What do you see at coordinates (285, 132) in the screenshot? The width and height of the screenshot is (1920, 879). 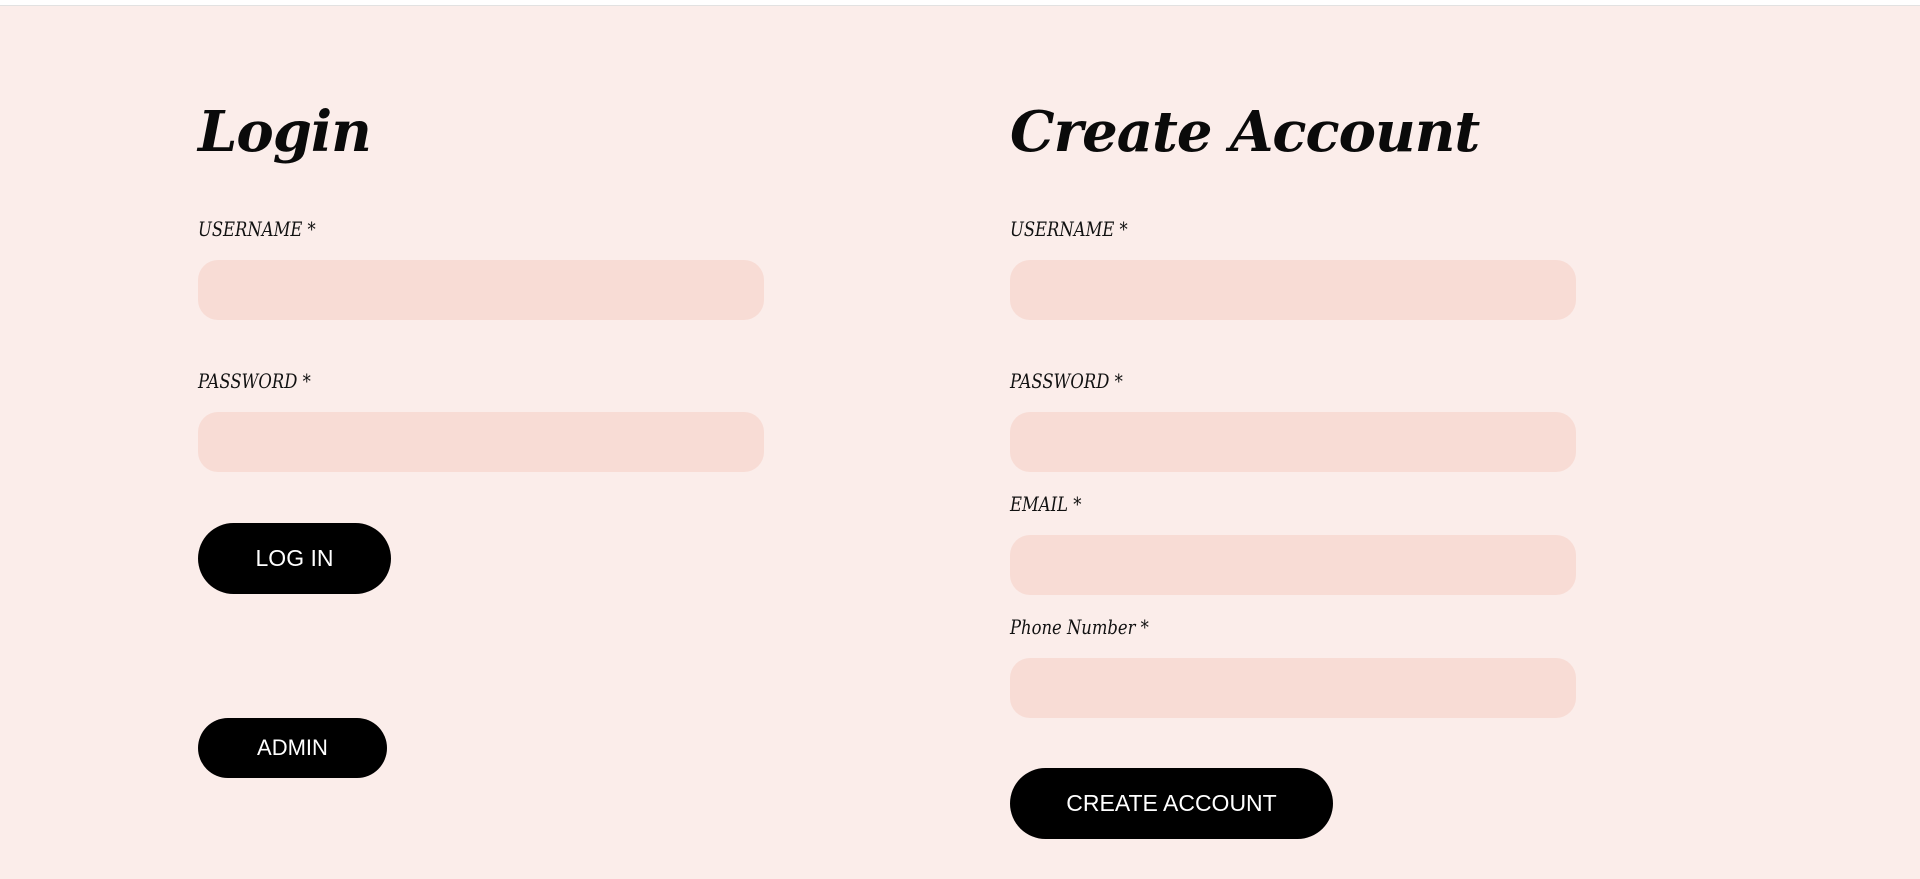 I see `login-title: Login` at bounding box center [285, 132].